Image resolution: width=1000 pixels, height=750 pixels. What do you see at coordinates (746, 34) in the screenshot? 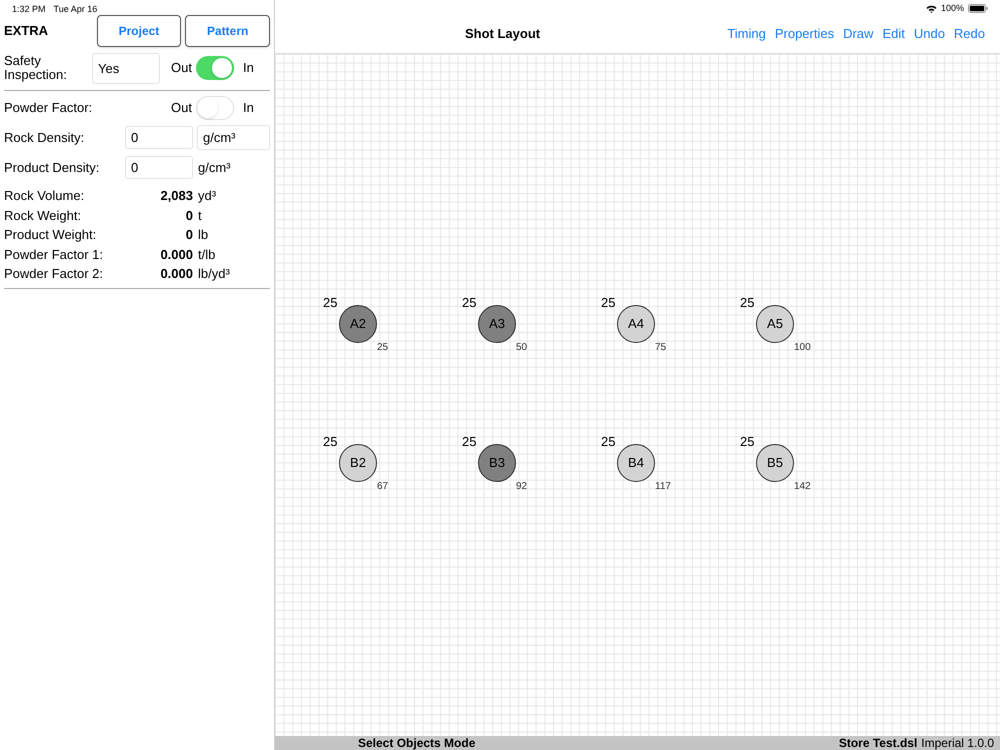
I see `nav-link: Timing` at bounding box center [746, 34].